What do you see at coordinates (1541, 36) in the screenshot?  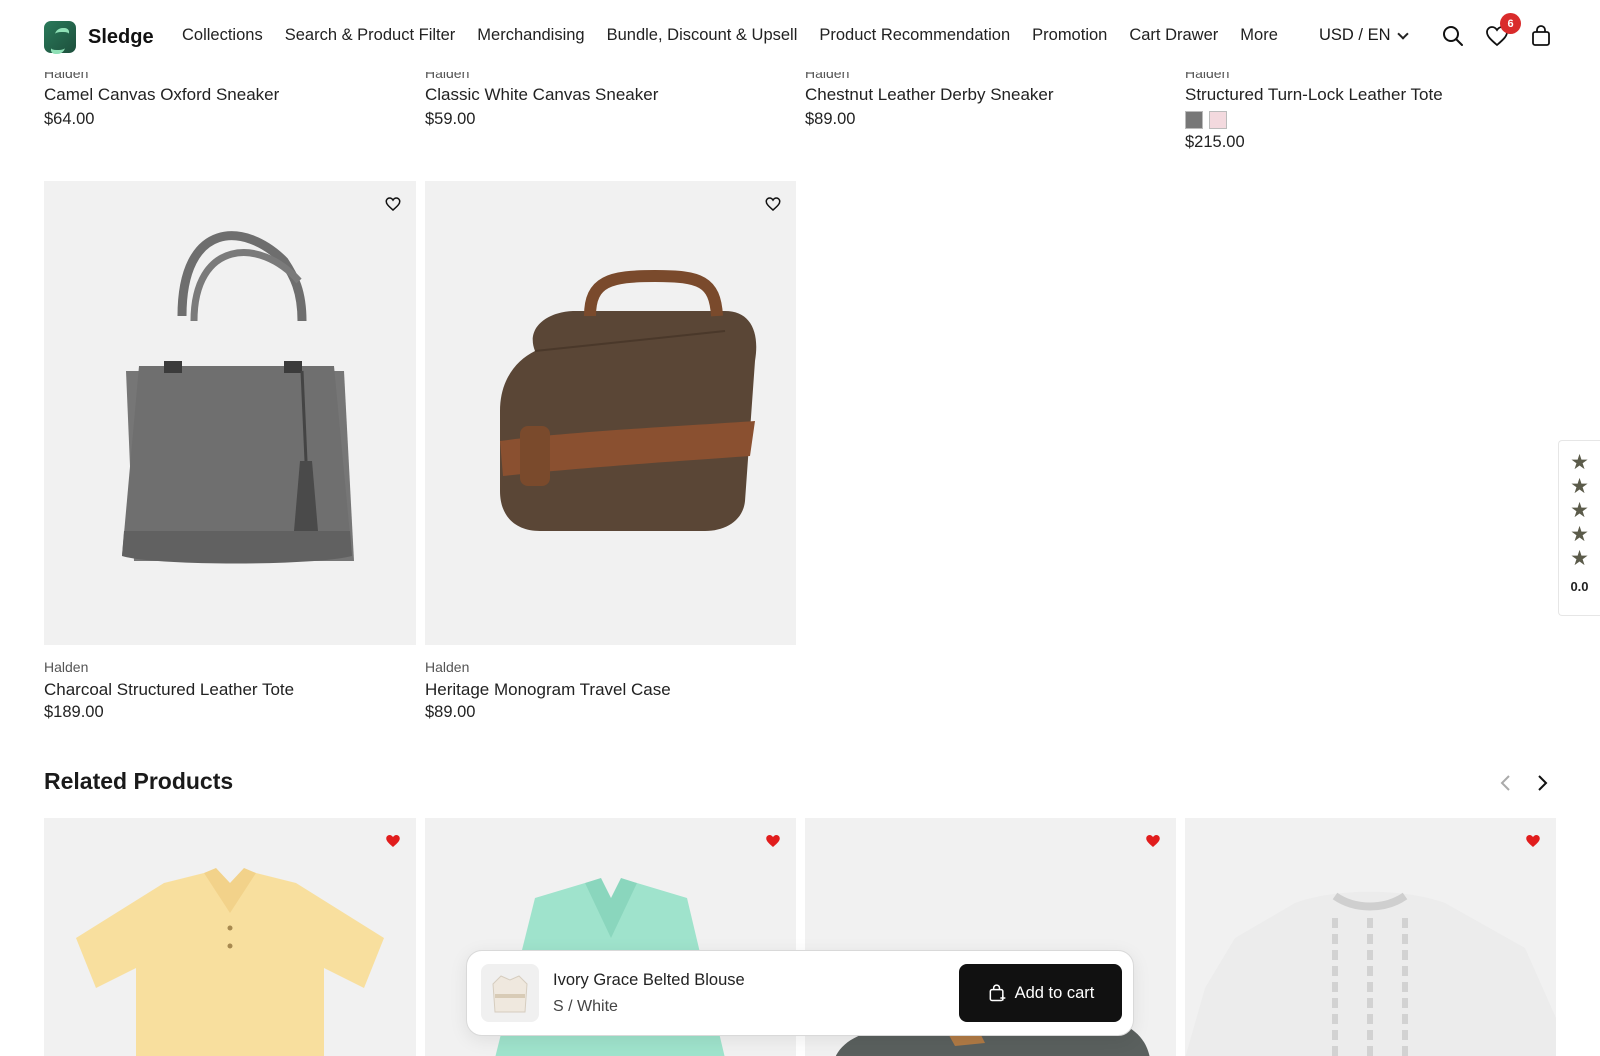 I see `bag-icon` at bounding box center [1541, 36].